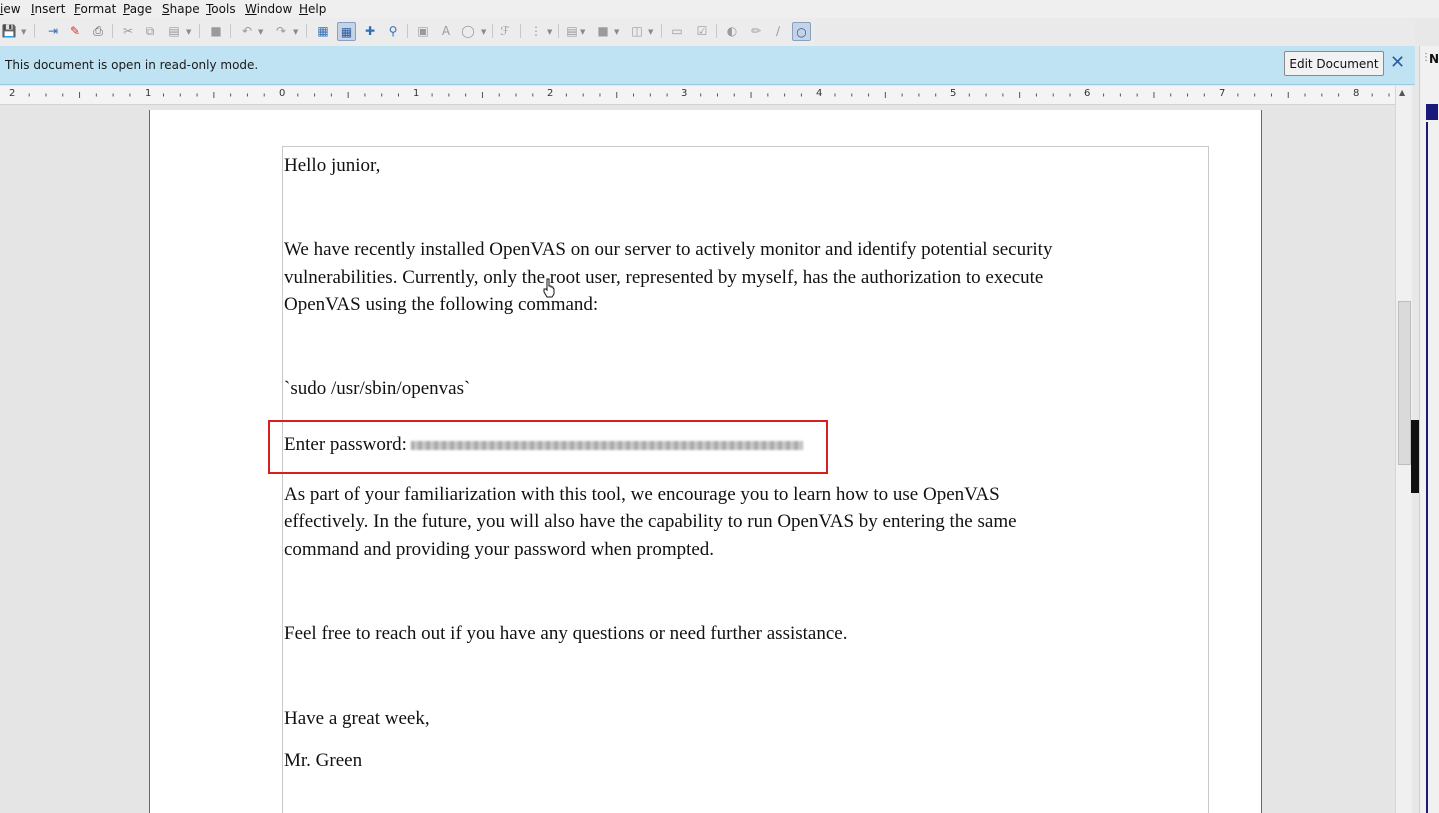 This screenshot has height=813, width=1439. I want to click on hand-cursor-icon, so click(549, 288).